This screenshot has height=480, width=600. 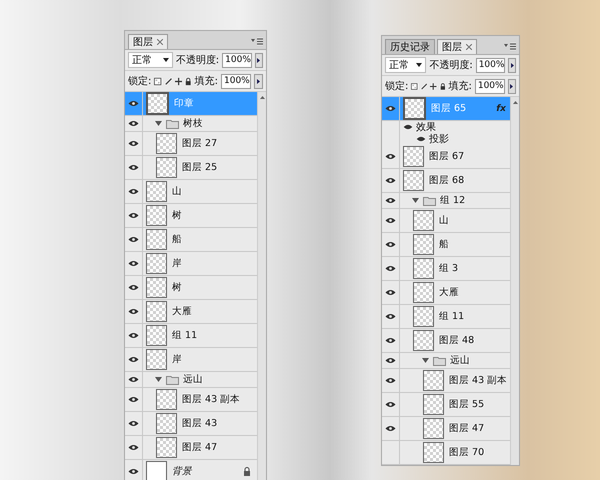 What do you see at coordinates (446, 157) in the screenshot?
I see `layer-row: 图层 67` at bounding box center [446, 157].